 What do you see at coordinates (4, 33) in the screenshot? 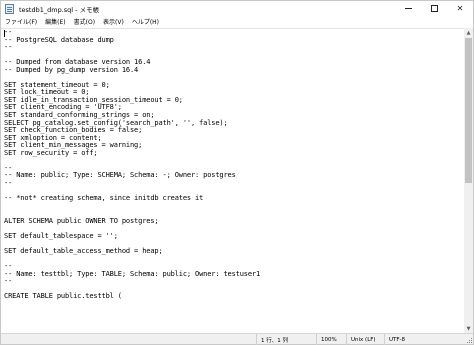
I see `text-caret` at bounding box center [4, 33].